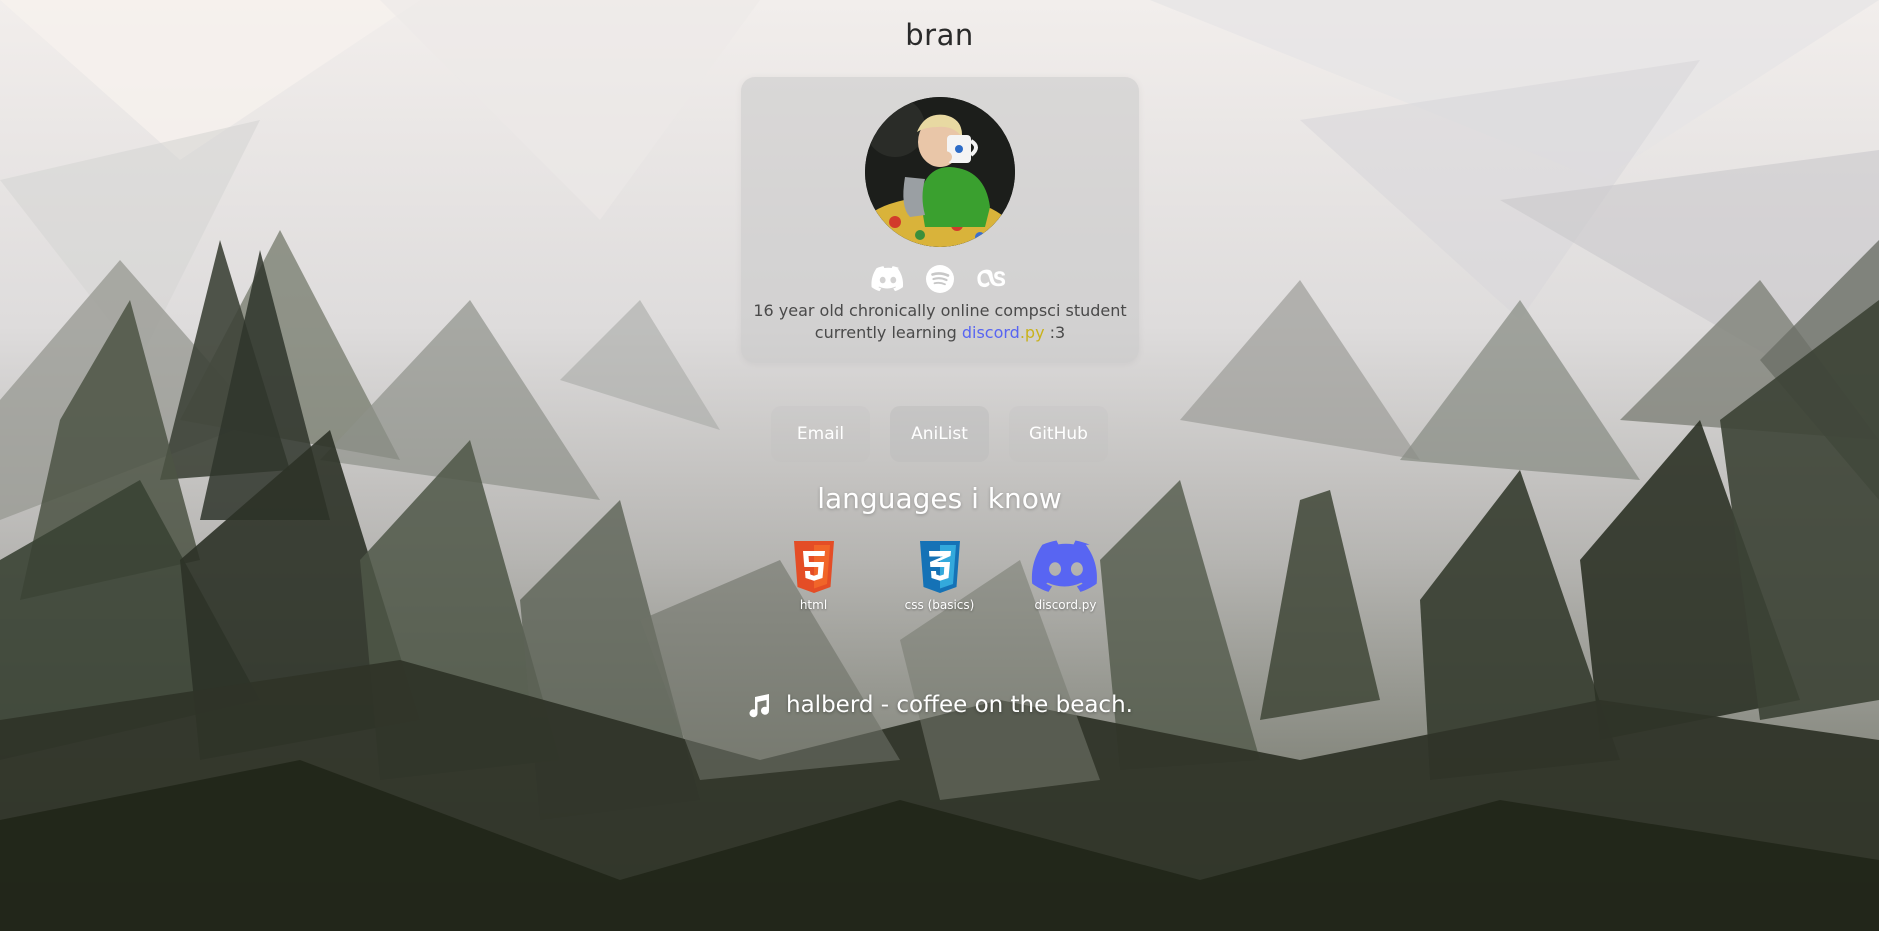 Image resolution: width=1879 pixels, height=931 pixels. I want to click on language-label: html, so click(813, 605).